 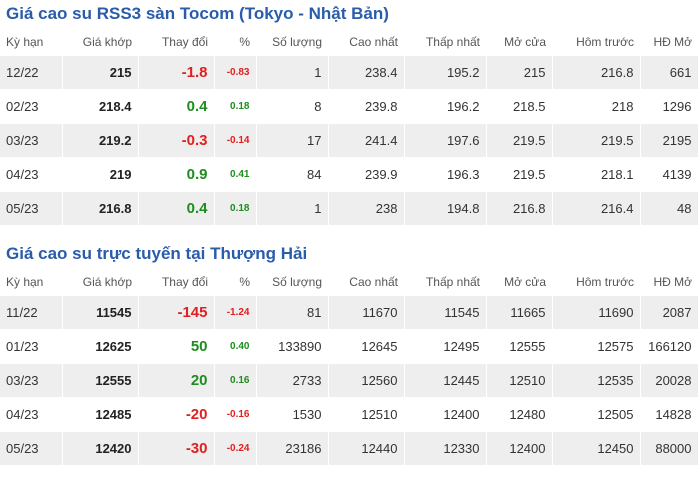 I want to click on cell-open-interest: 88000, so click(x=669, y=448).